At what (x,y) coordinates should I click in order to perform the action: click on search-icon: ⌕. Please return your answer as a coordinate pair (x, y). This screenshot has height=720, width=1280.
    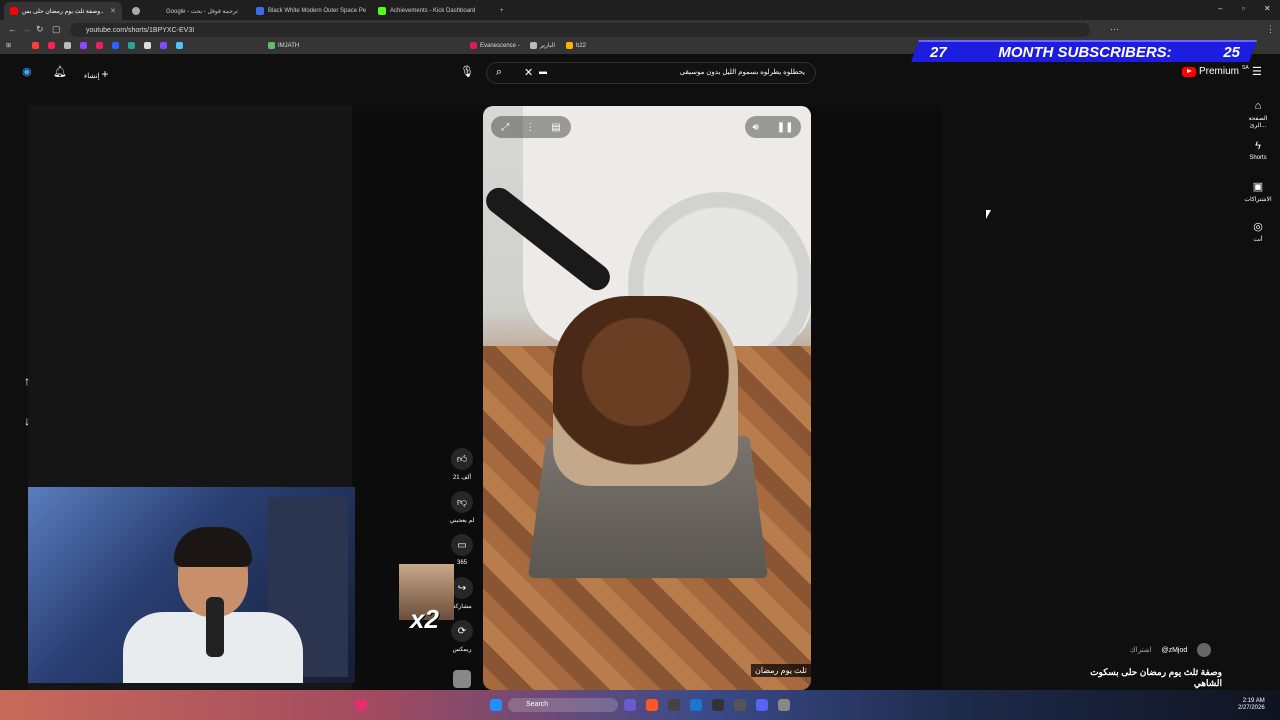
    Looking at the image, I should click on (499, 72).